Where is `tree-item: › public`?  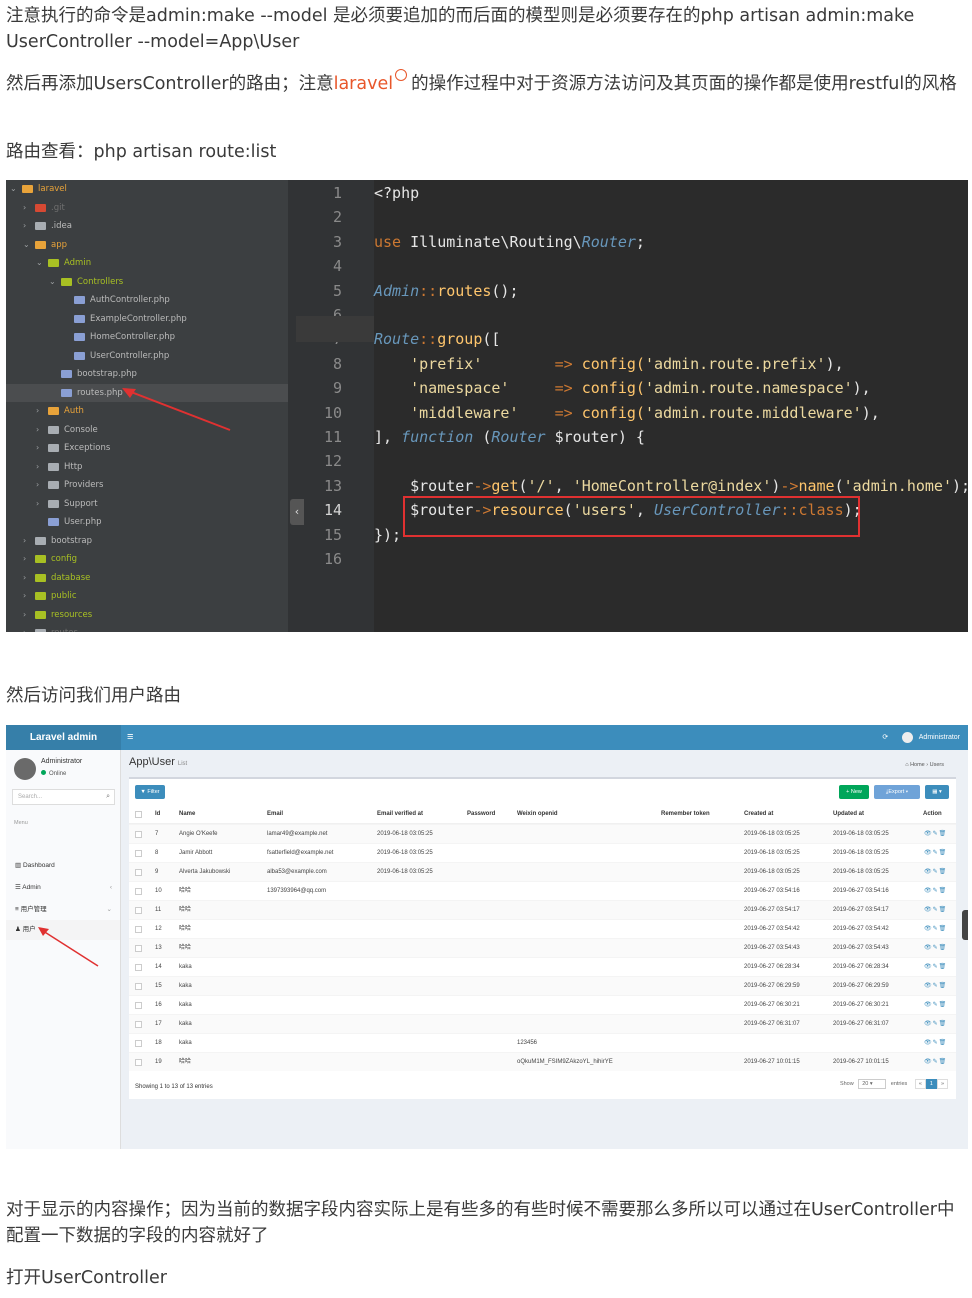 tree-item: › public is located at coordinates (147, 596).